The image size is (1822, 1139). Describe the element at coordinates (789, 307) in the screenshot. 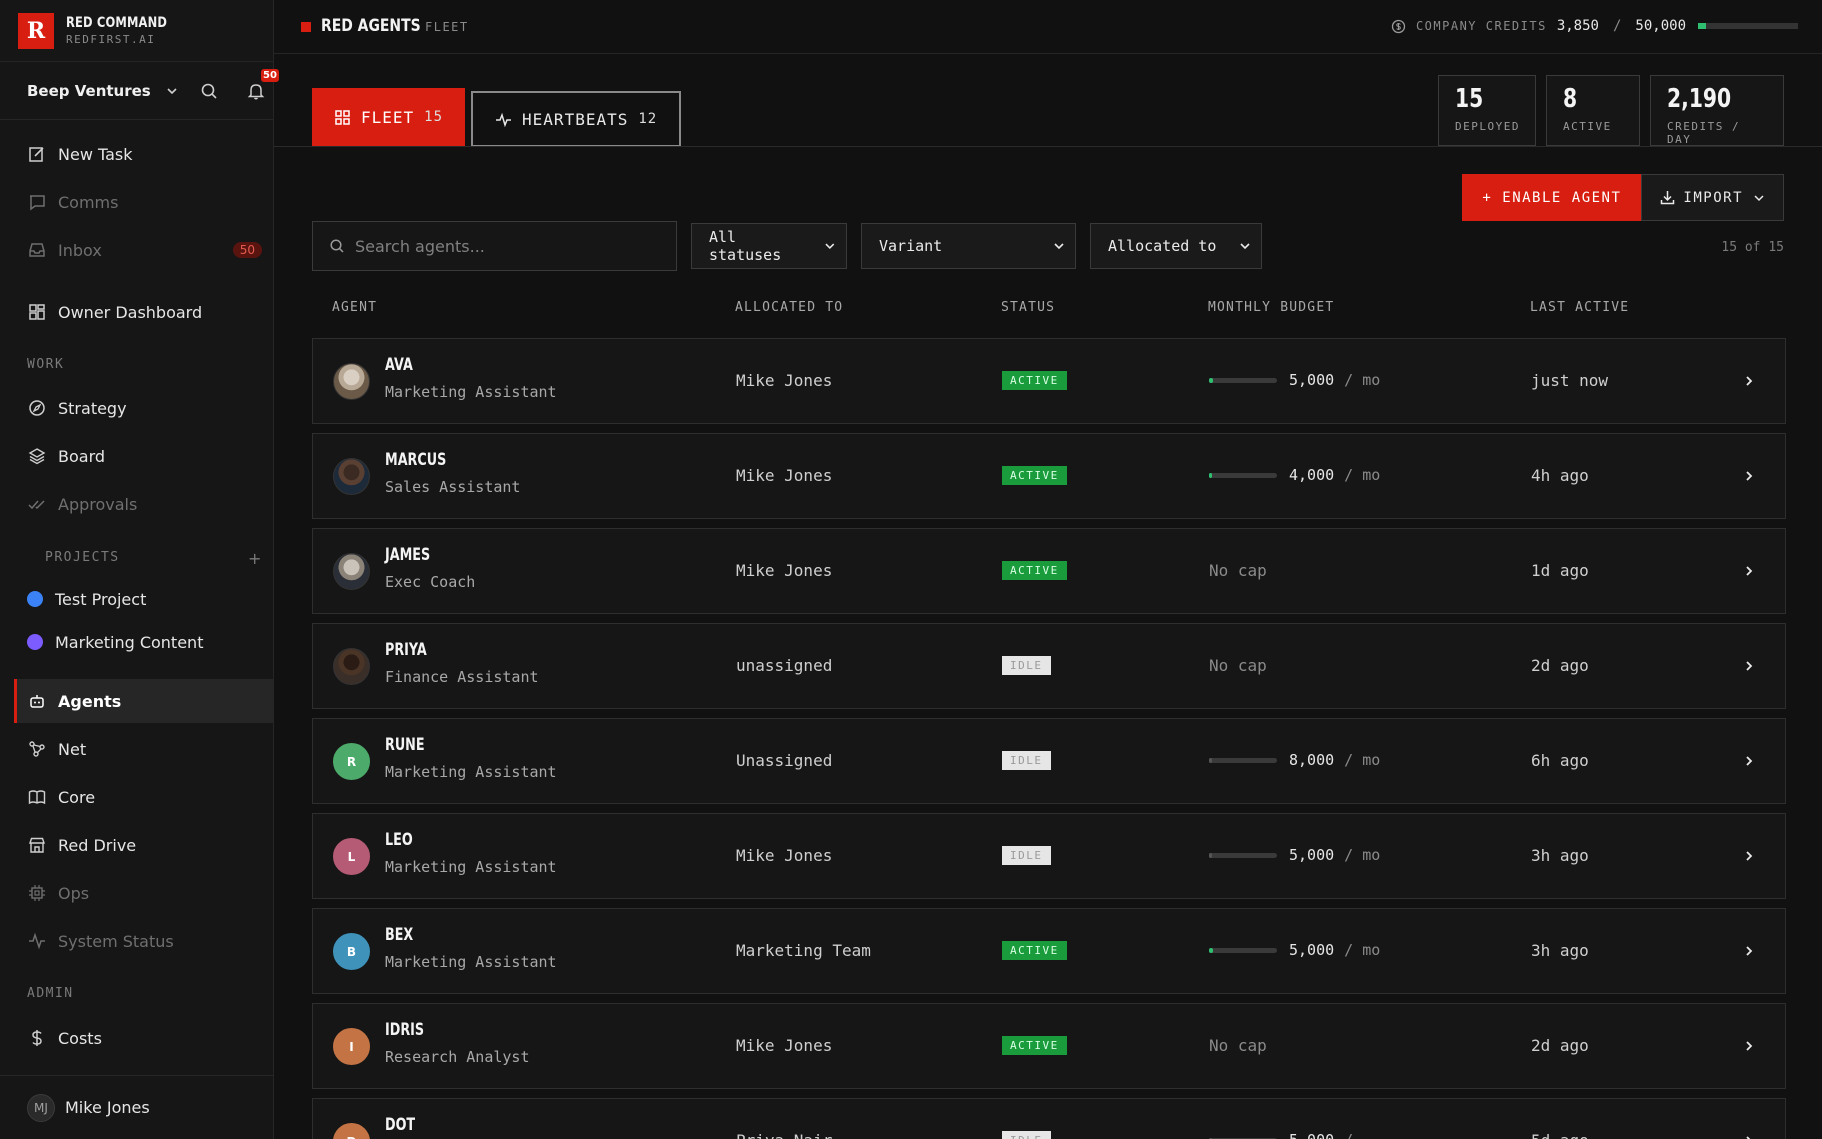

I see `column-header-allocated: ALLOCATED TO` at that location.